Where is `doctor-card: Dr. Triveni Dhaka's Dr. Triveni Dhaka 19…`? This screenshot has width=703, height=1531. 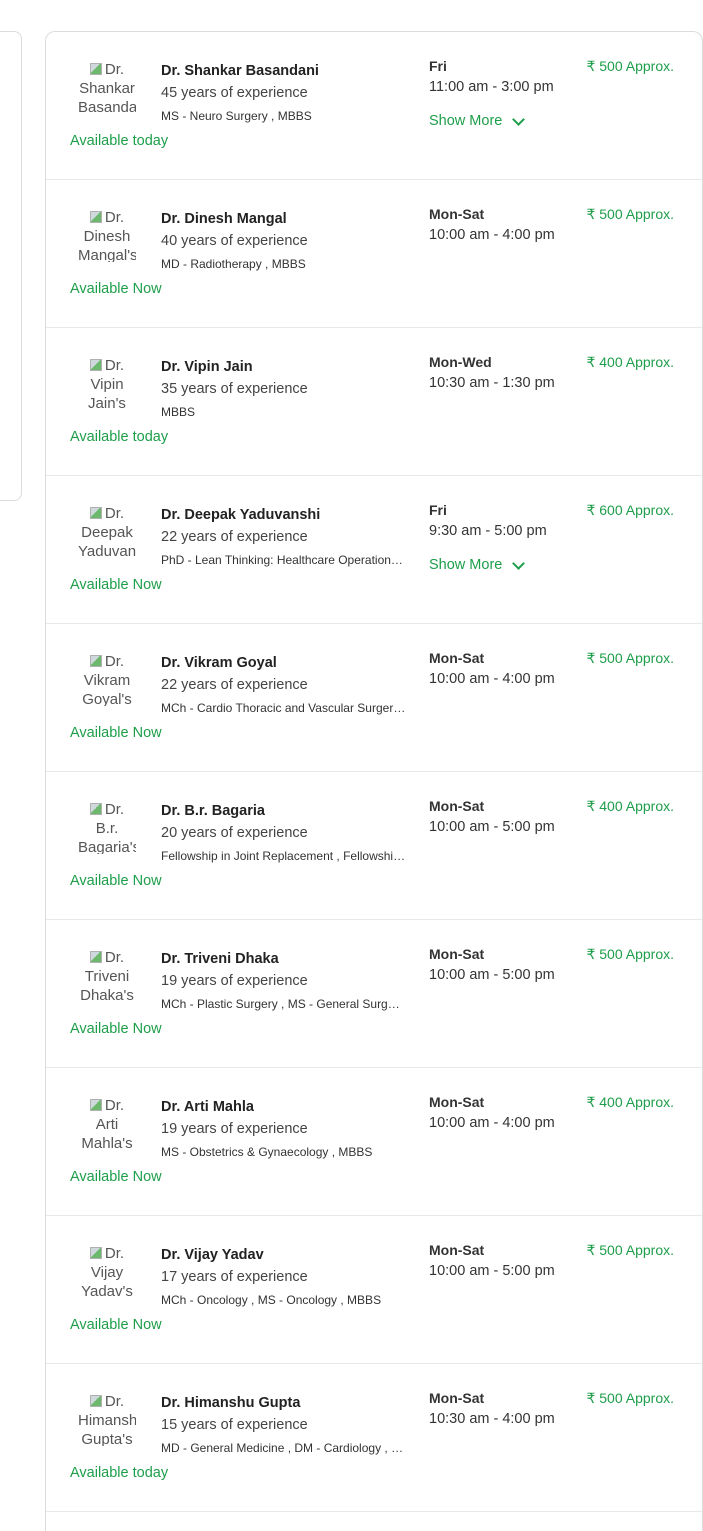 doctor-card: Dr. Triveni Dhaka's Dr. Triveni Dhaka 19… is located at coordinates (374, 994).